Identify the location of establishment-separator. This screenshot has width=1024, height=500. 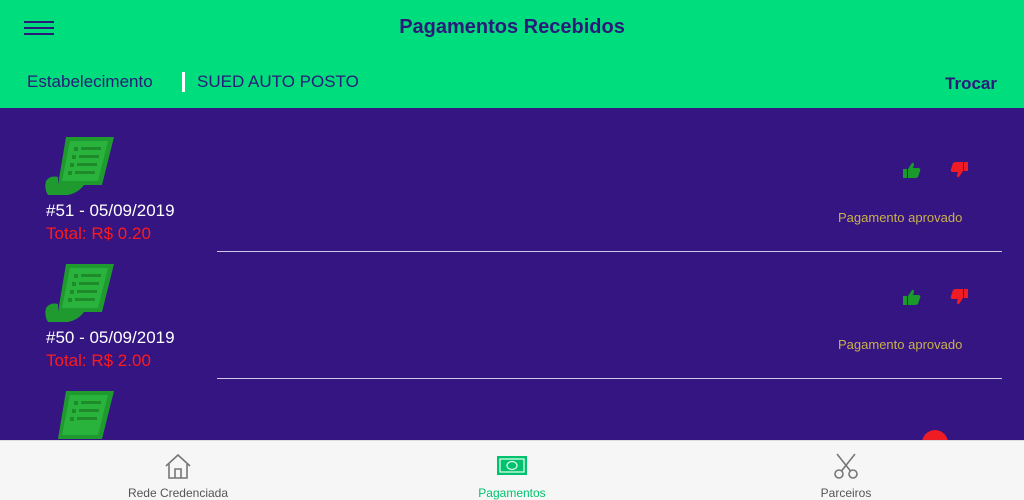
(183, 82).